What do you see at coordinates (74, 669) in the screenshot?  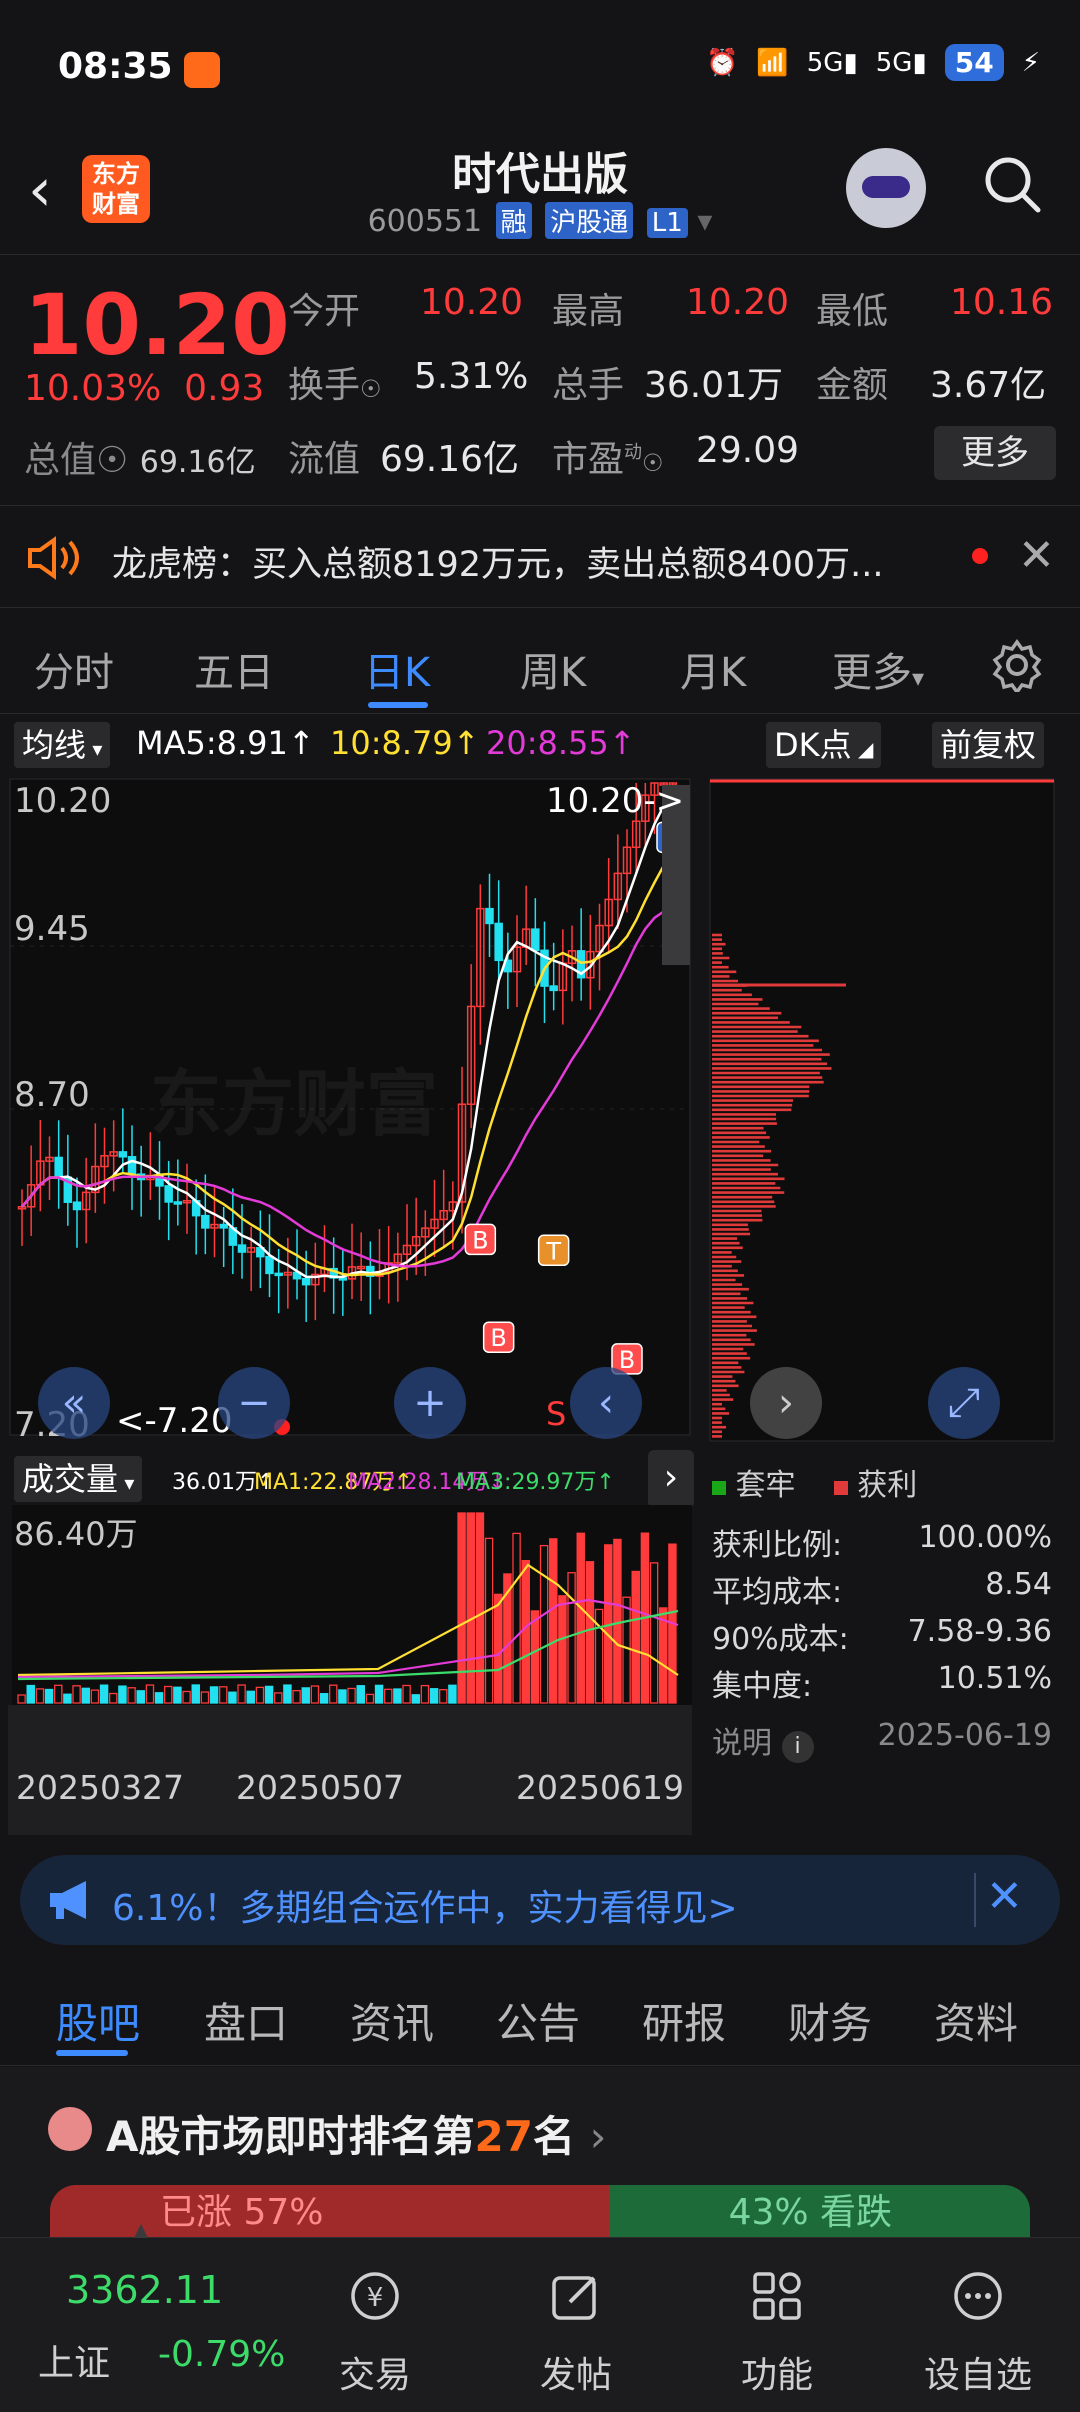 I see `tab-intraday: 分时` at bounding box center [74, 669].